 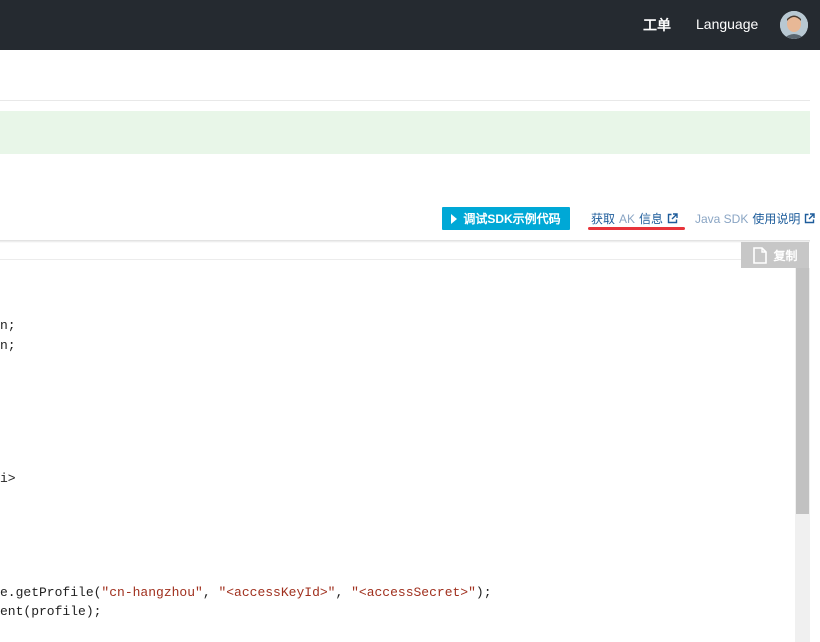 I want to click on code-scrollbar-thumb, so click(x=802, y=391).